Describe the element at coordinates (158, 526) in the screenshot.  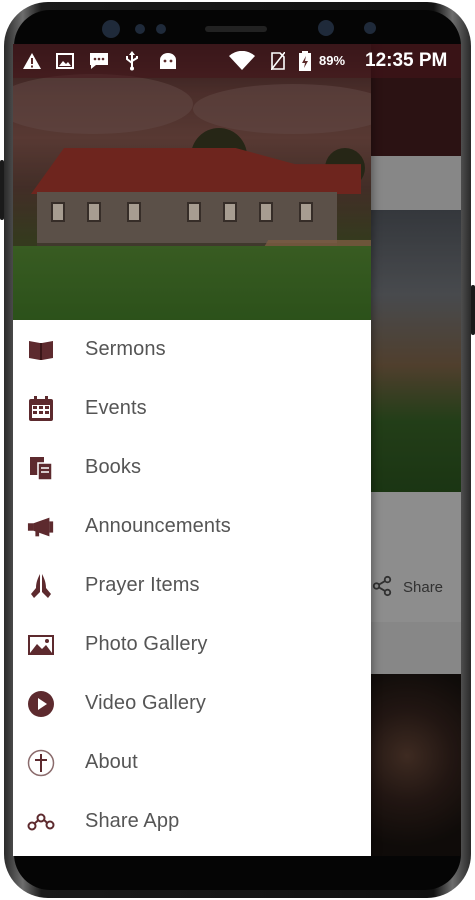
I see `menu-item-label: Announcements` at that location.